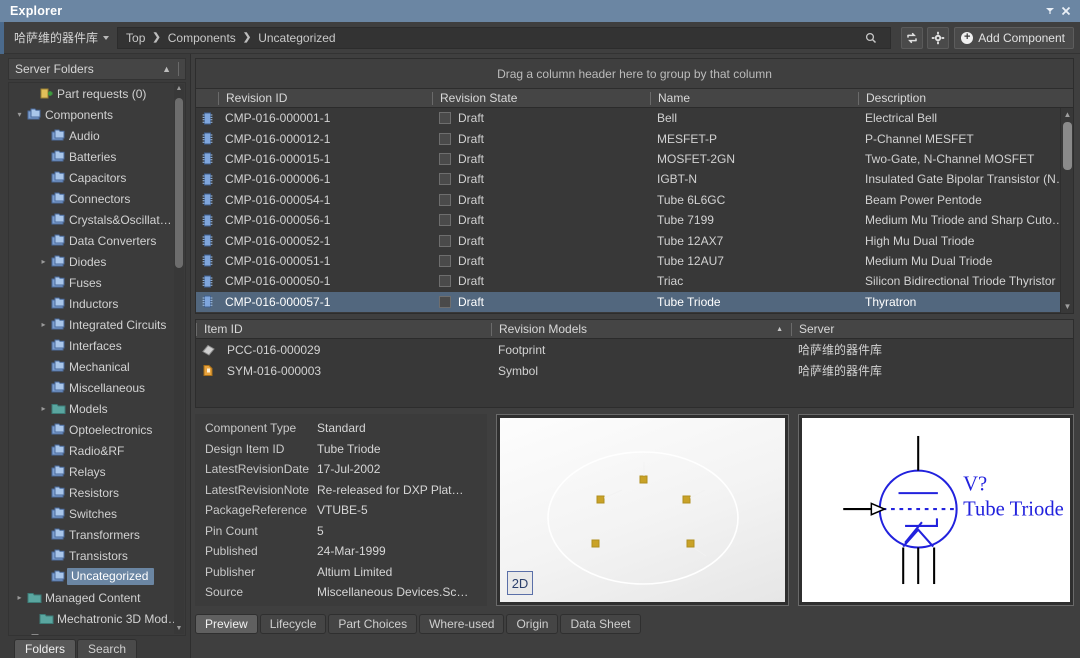  I want to click on sidebar-item-label: Optoelectronics, so click(111, 429).